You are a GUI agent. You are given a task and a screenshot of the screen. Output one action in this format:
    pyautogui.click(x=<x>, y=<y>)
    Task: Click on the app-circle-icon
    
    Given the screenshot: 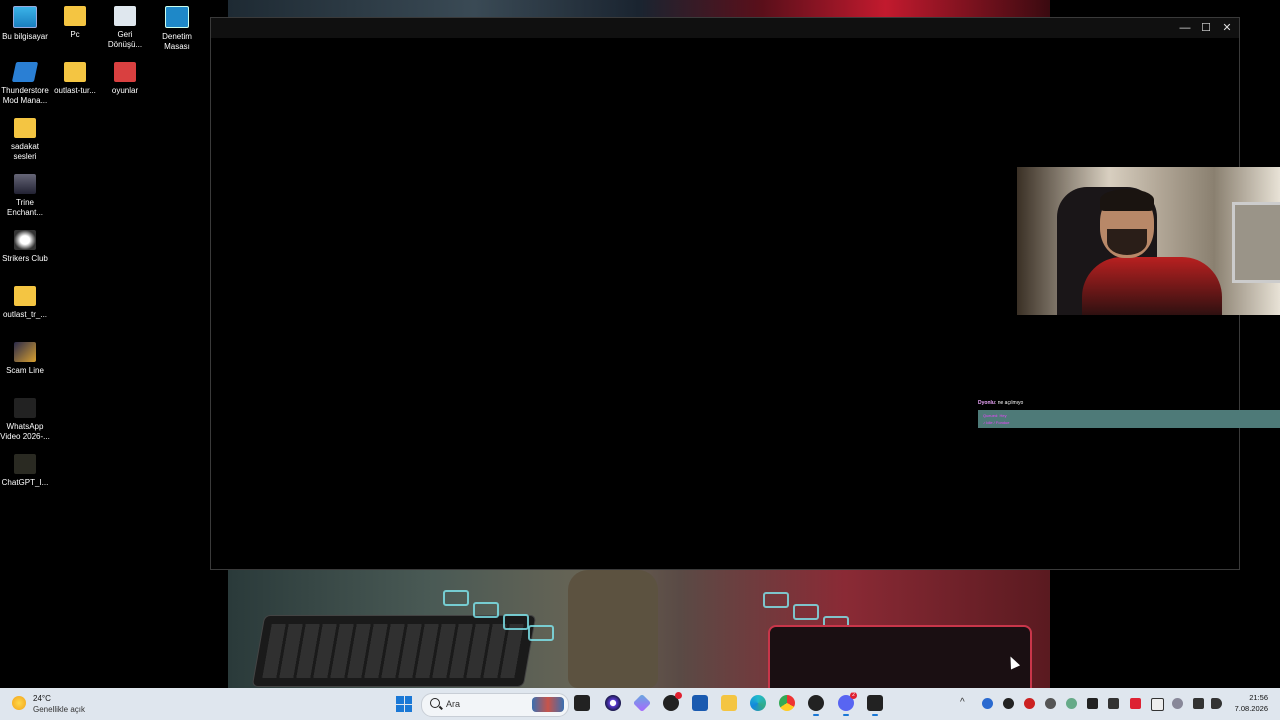 What is the action you would take?
    pyautogui.click(x=613, y=703)
    